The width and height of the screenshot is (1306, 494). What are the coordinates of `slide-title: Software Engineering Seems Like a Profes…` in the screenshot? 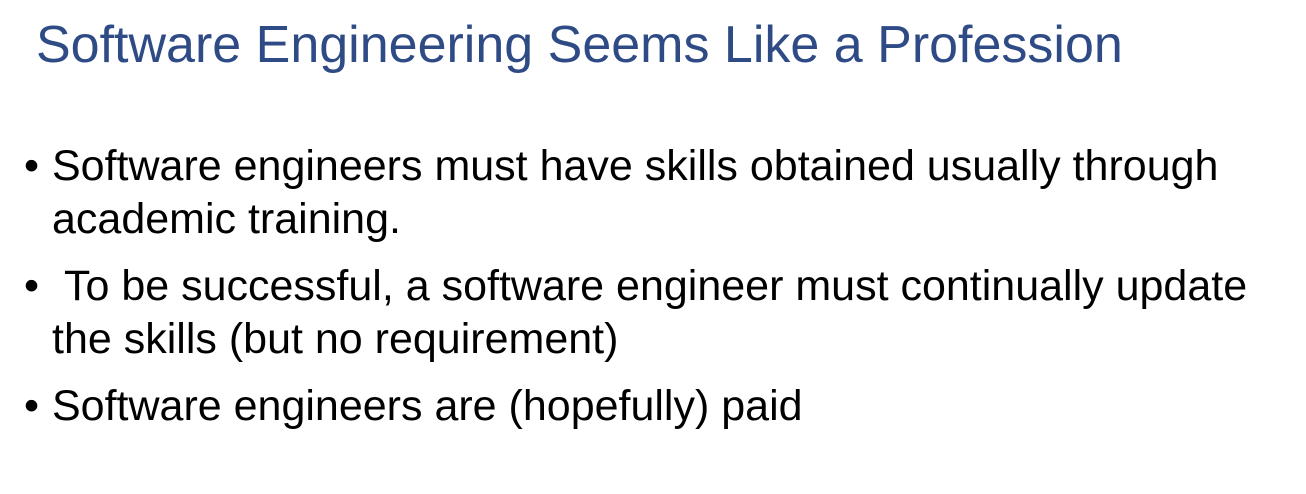 It's located at (579, 45).